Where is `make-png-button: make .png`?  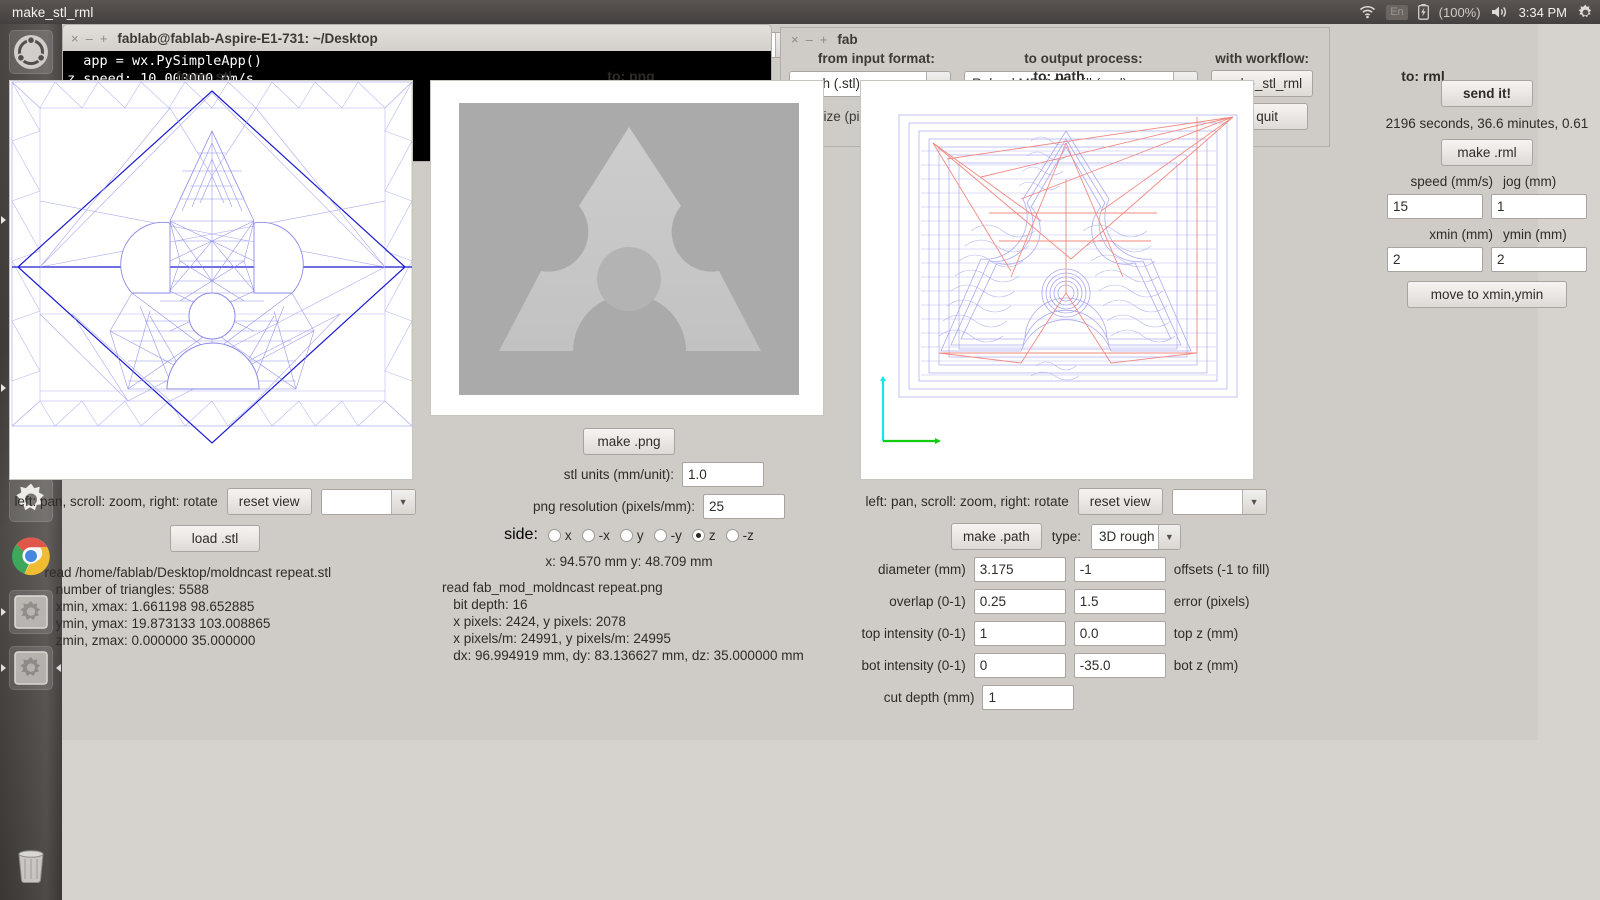
make-png-button: make .png is located at coordinates (629, 441).